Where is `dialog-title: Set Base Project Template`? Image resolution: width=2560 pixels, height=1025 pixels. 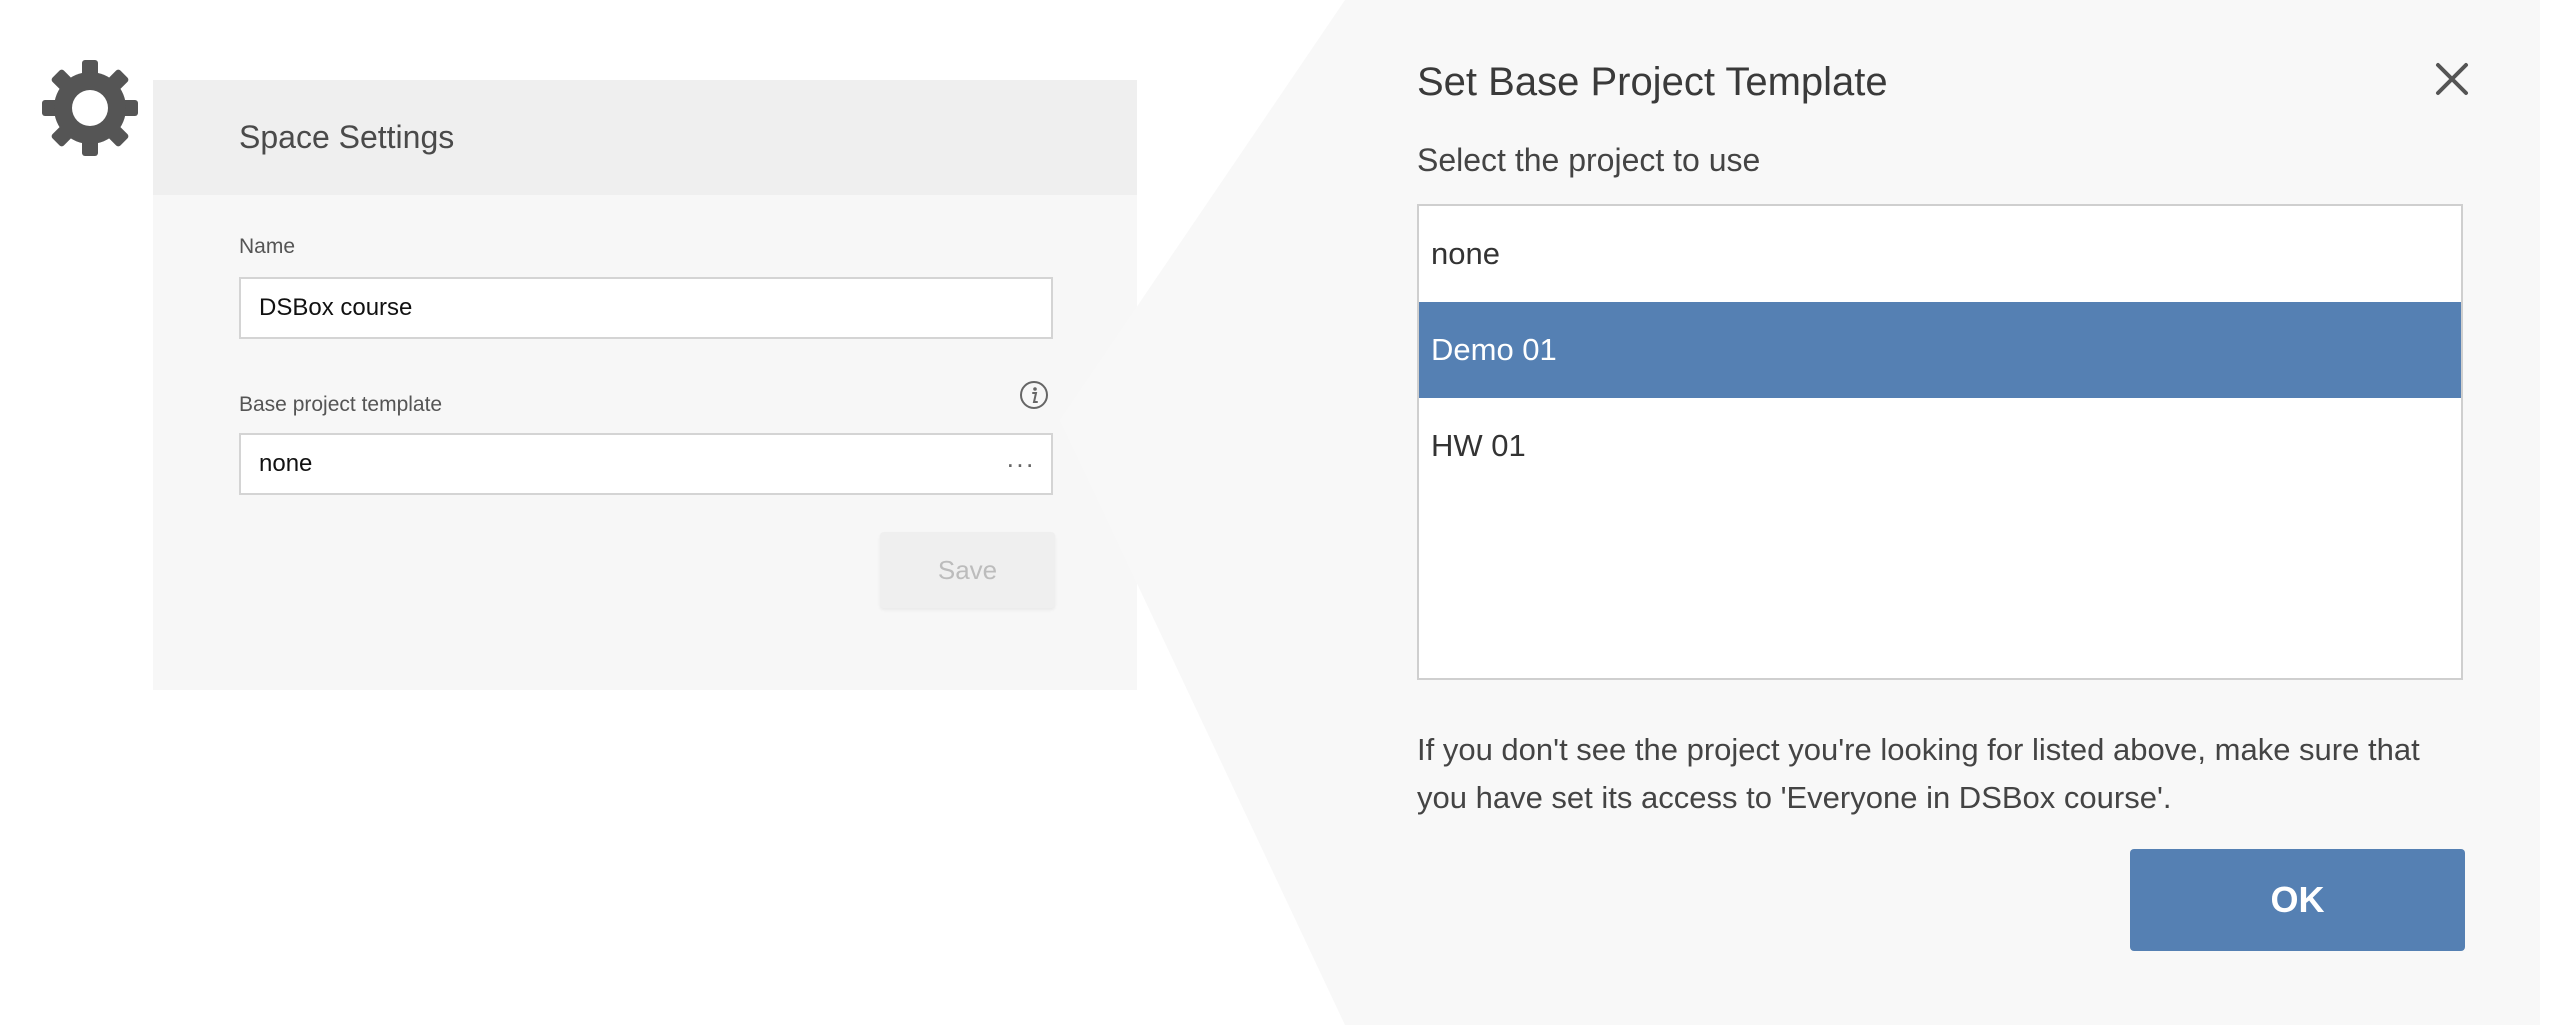 dialog-title: Set Base Project Template is located at coordinates (1652, 82).